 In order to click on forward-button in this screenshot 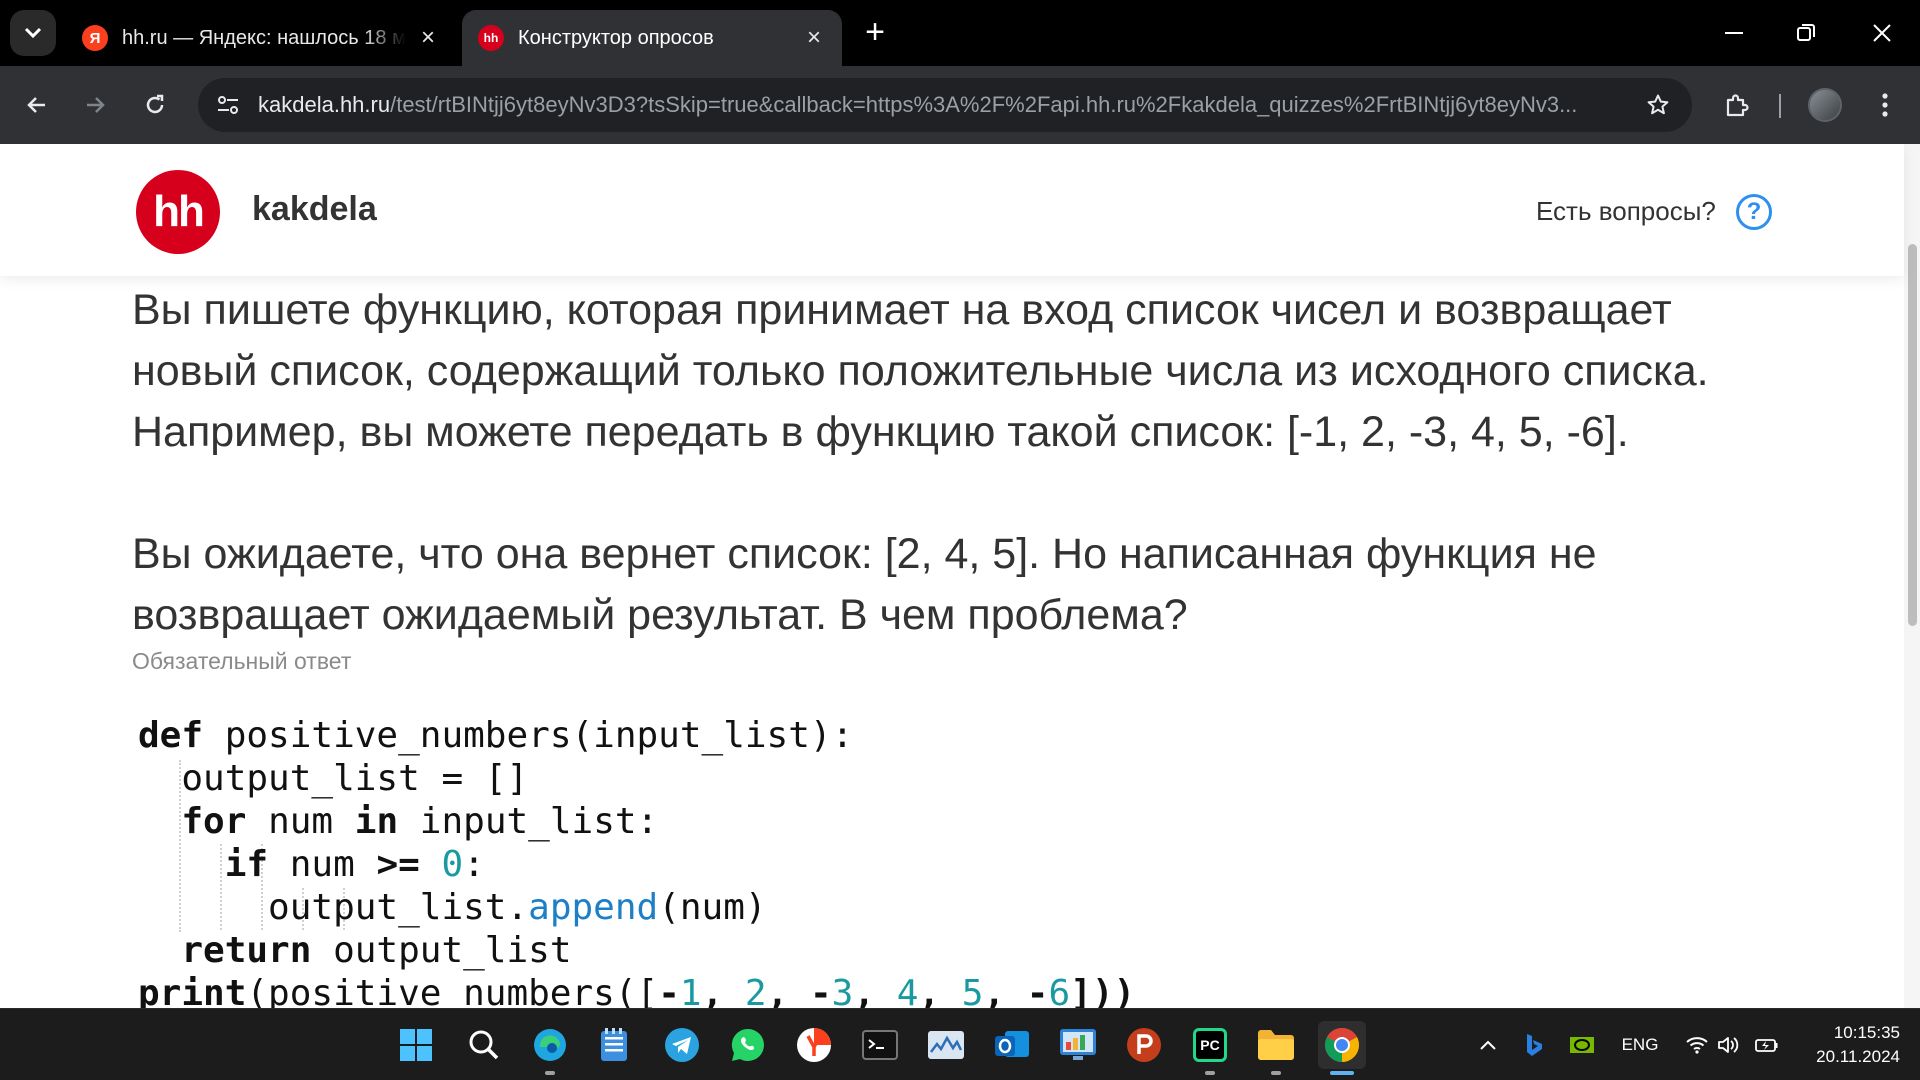, I will do `click(95, 105)`.